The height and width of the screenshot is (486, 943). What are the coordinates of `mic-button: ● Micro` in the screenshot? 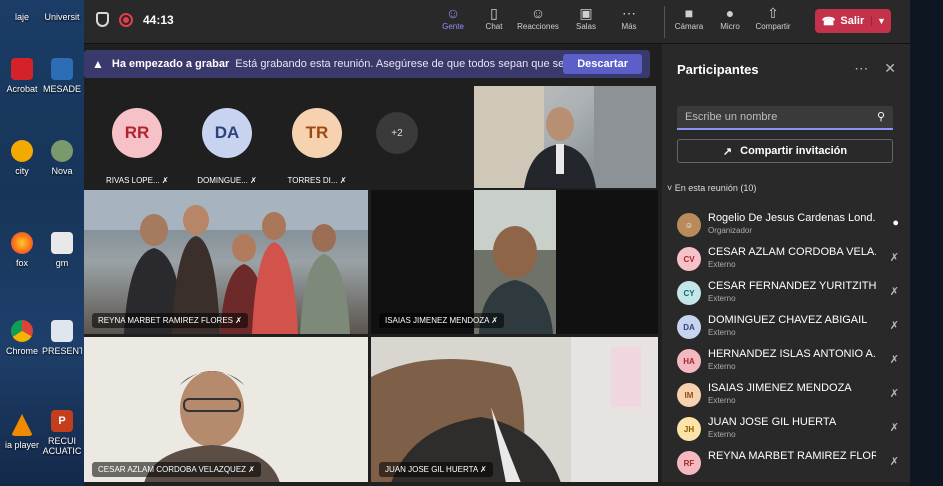 It's located at (730, 17).